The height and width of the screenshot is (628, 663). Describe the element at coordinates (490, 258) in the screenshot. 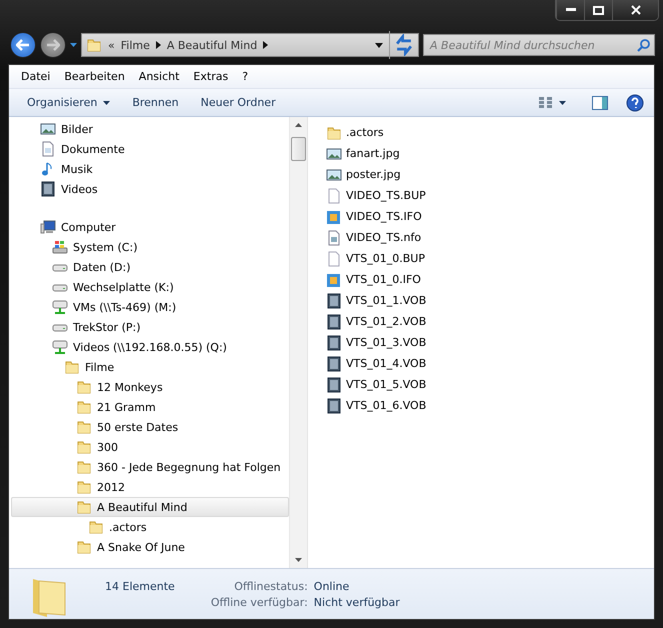

I see `file-item: VTS_01_0.BUP` at that location.